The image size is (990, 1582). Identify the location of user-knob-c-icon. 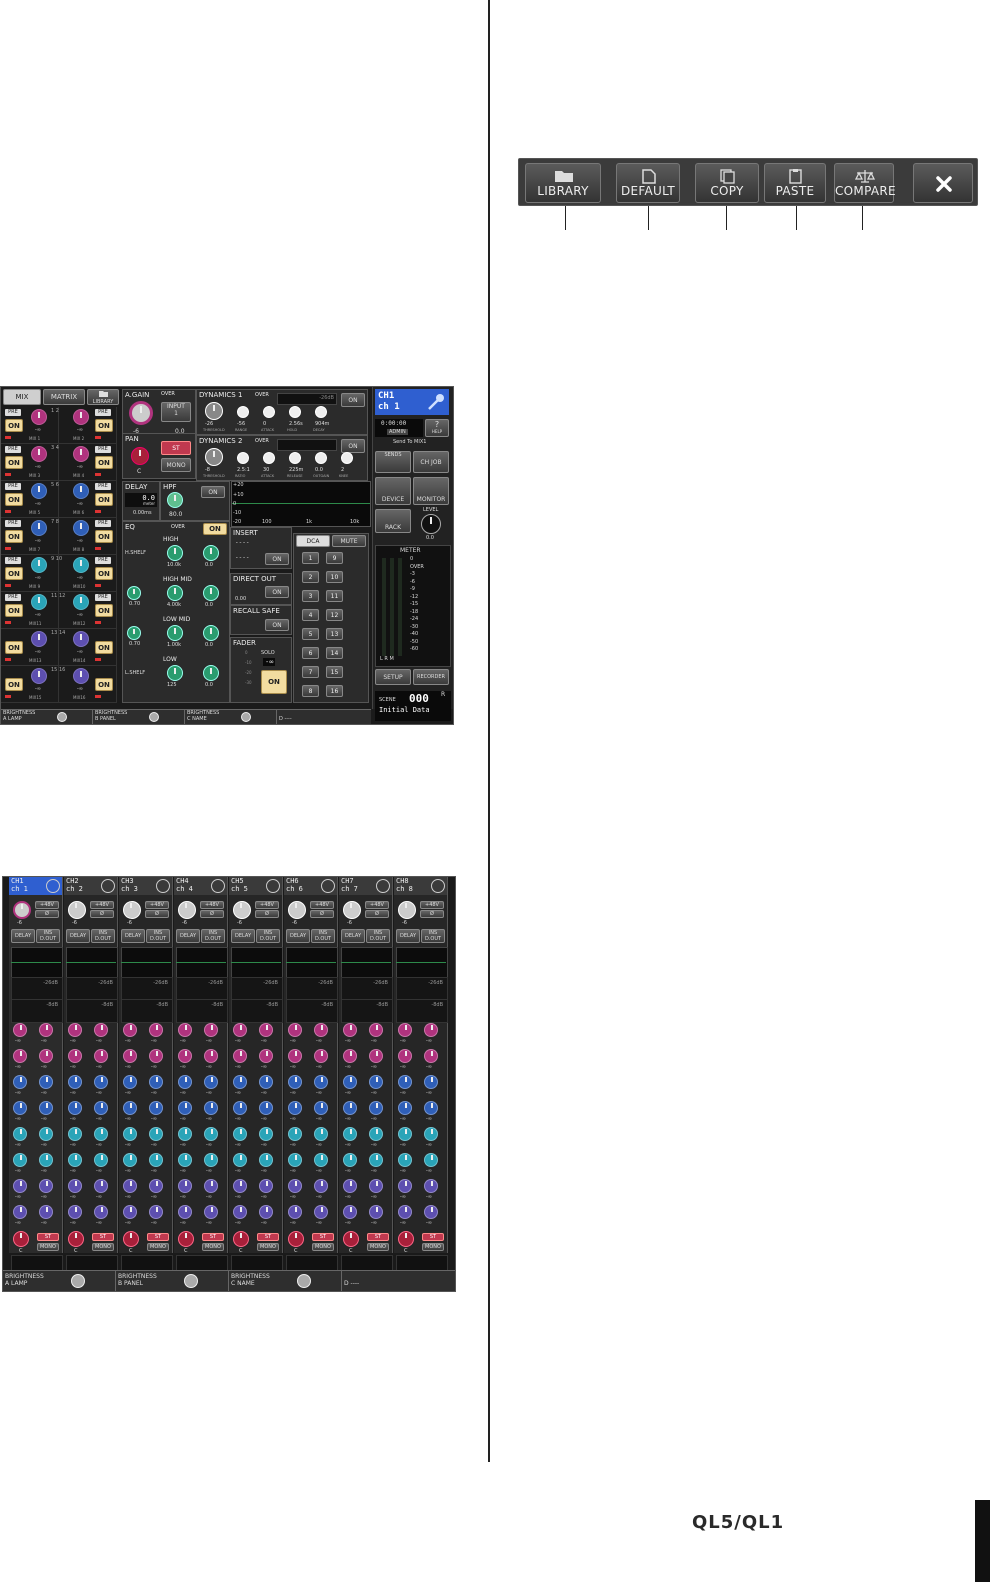
(246, 717).